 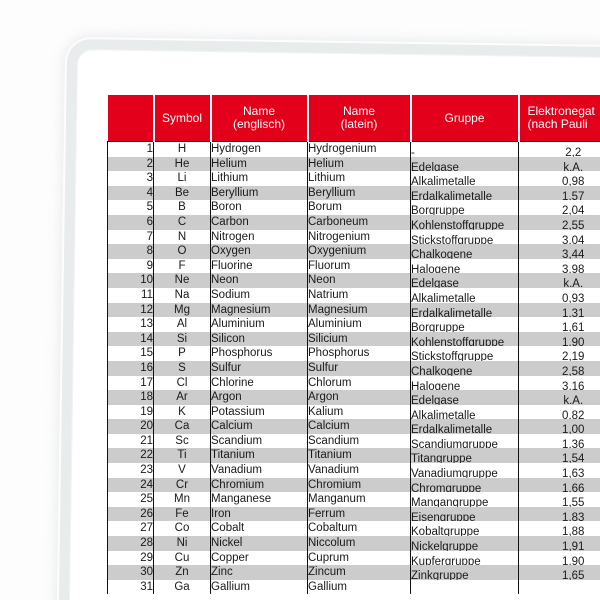 I want to click on cell-symbol: O, so click(x=182, y=251).